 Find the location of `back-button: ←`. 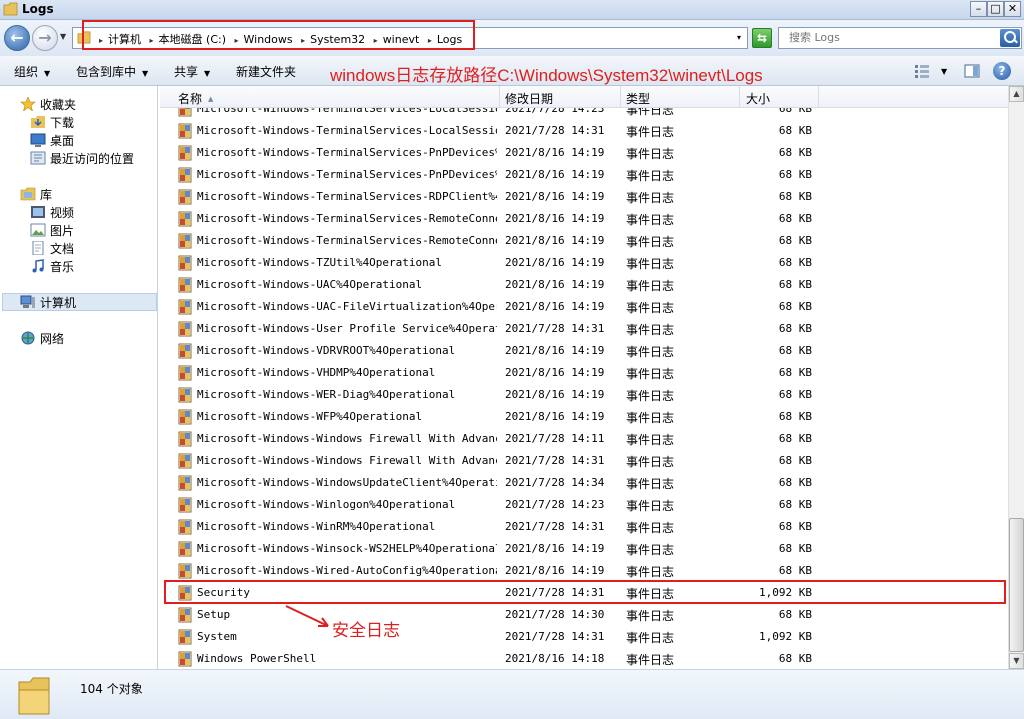

back-button: ← is located at coordinates (17, 38).